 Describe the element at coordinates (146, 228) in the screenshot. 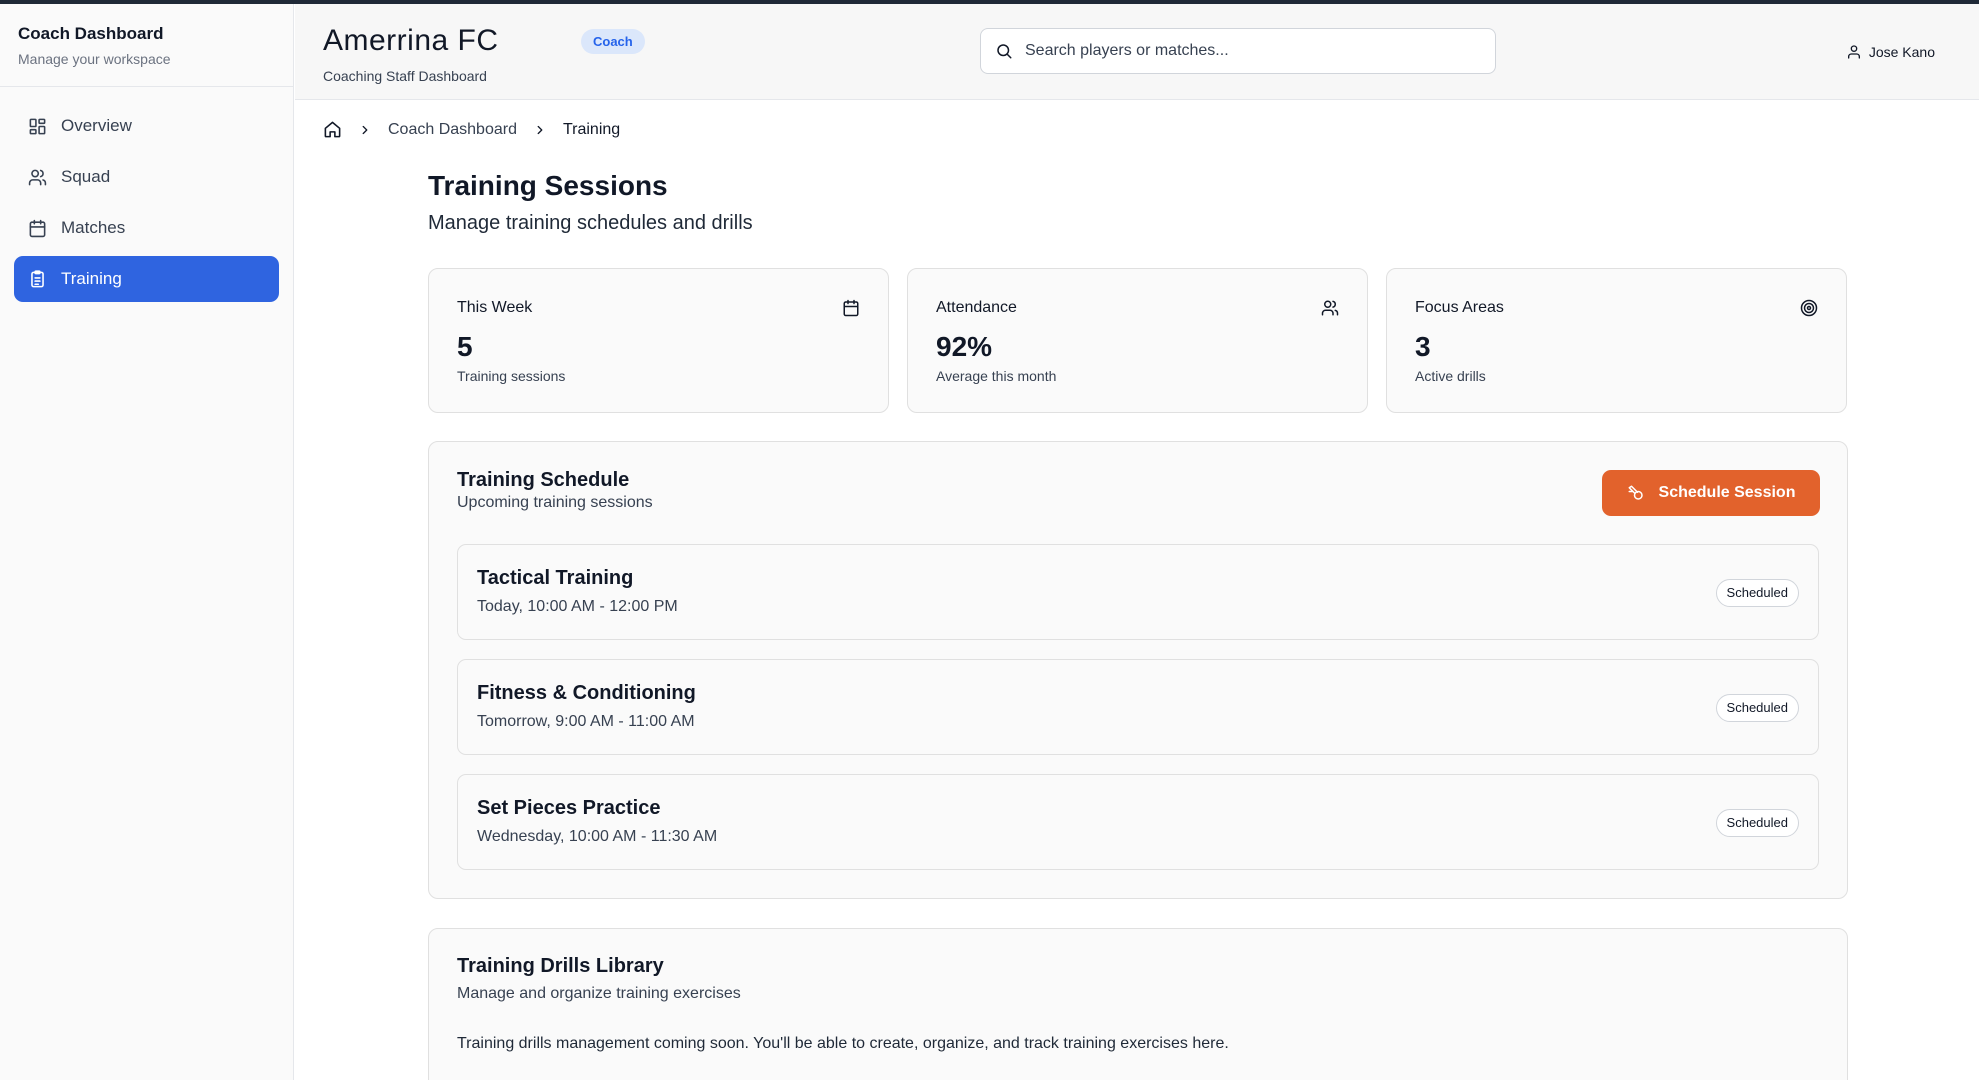

I see `sidebar-item-matches: Matches` at that location.